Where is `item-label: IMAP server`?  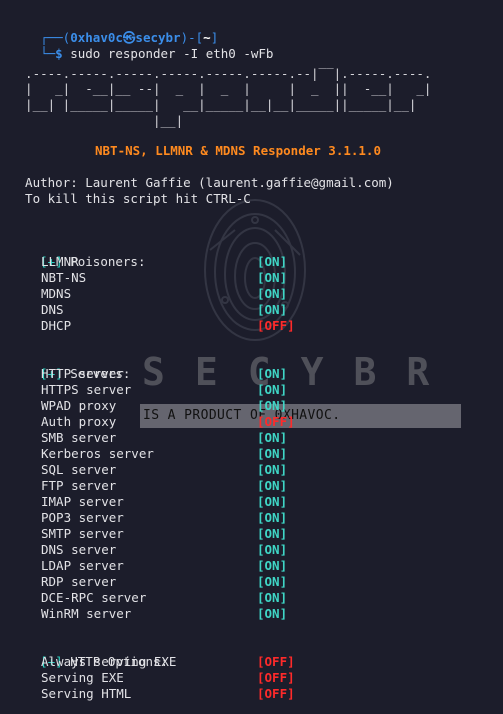
item-label: IMAP server is located at coordinates (82, 501).